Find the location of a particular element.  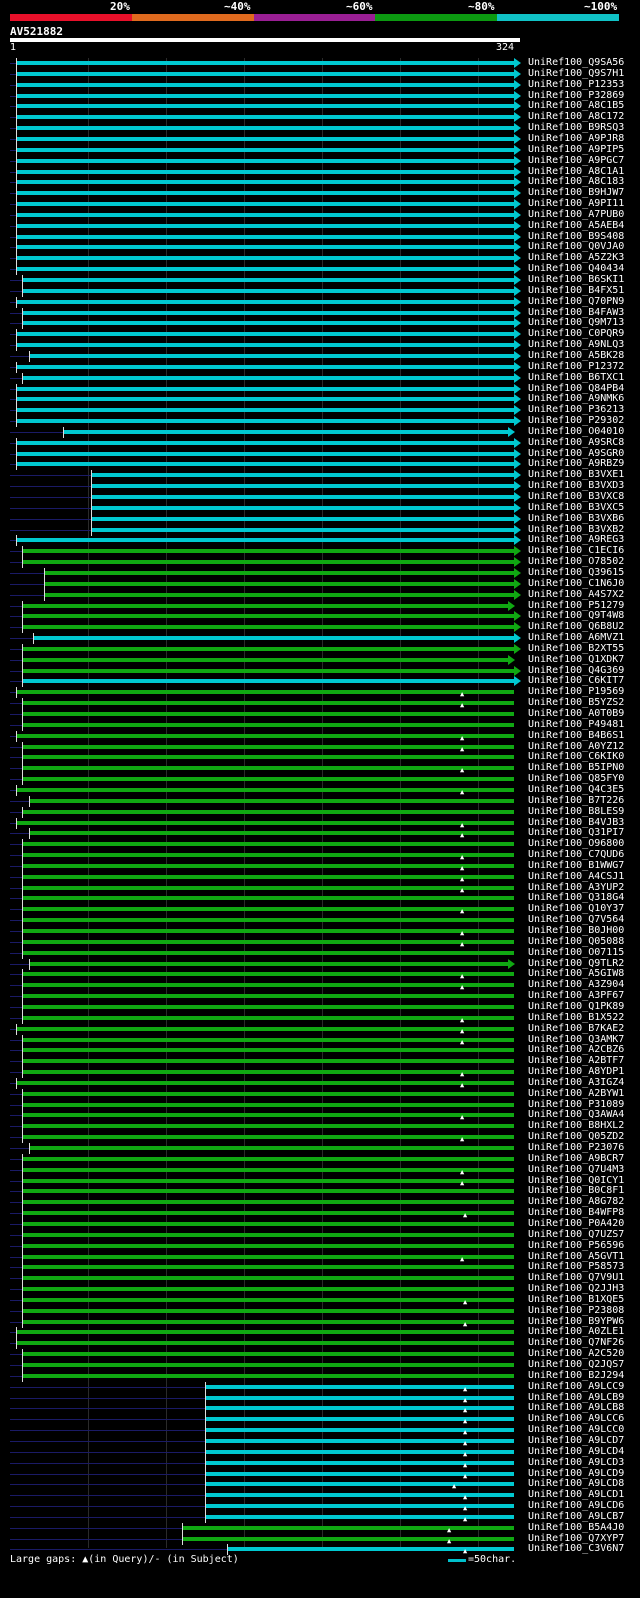

hit-label: UniRef100_C3V6N7 is located at coordinates (576, 1549).